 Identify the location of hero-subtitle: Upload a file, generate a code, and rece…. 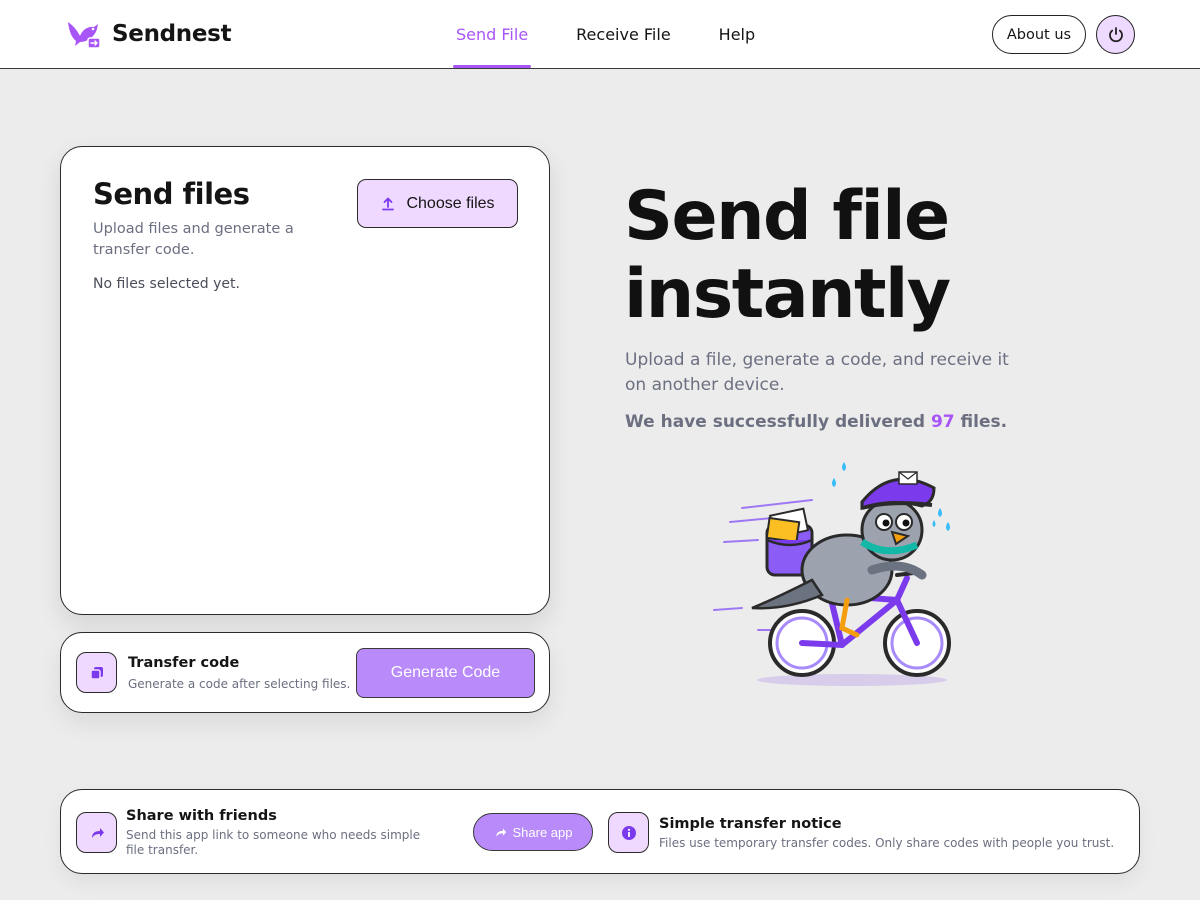
(817, 372).